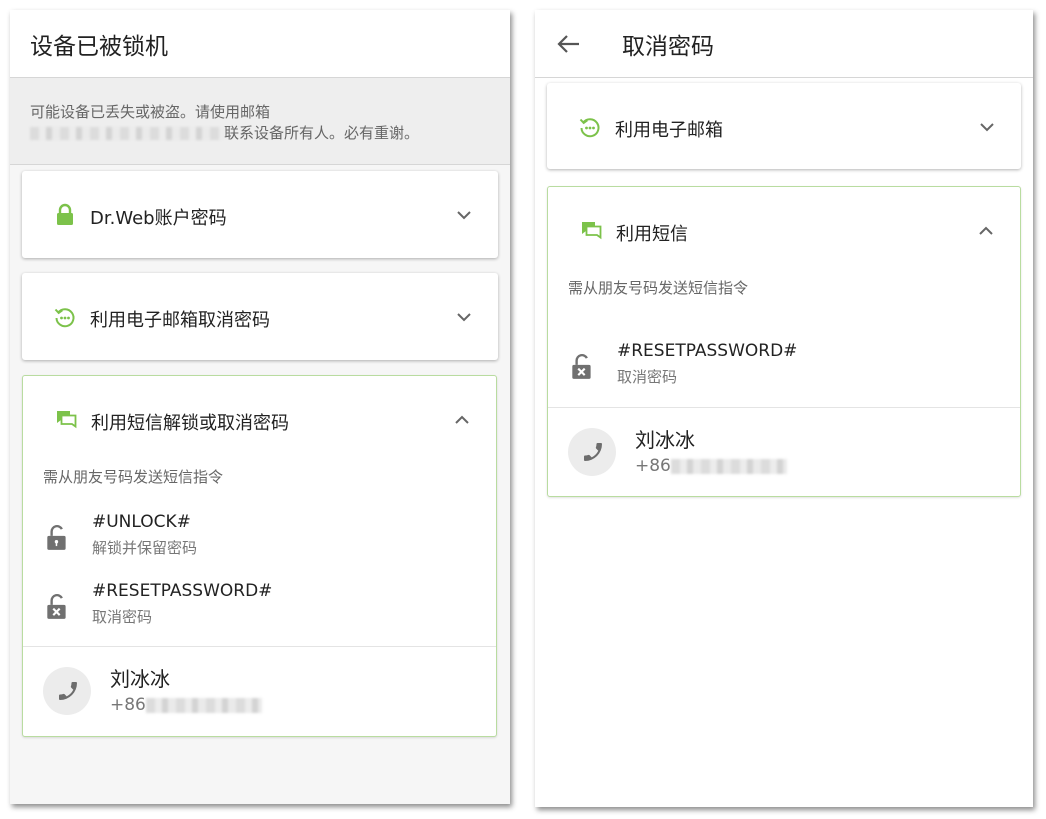 The height and width of the screenshot is (819, 1046). I want to click on lock-icon, so click(65, 214).